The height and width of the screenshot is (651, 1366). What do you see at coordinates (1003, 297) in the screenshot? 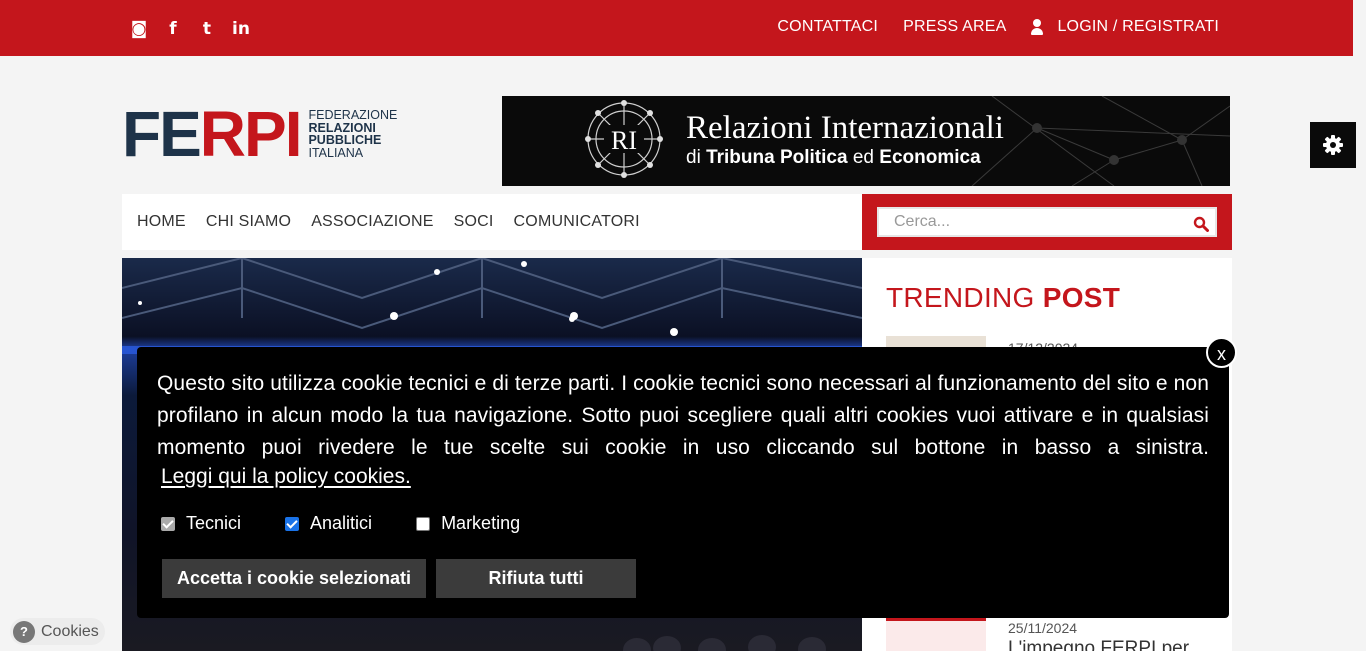
I see `trending-title: TRENDING POST` at bounding box center [1003, 297].